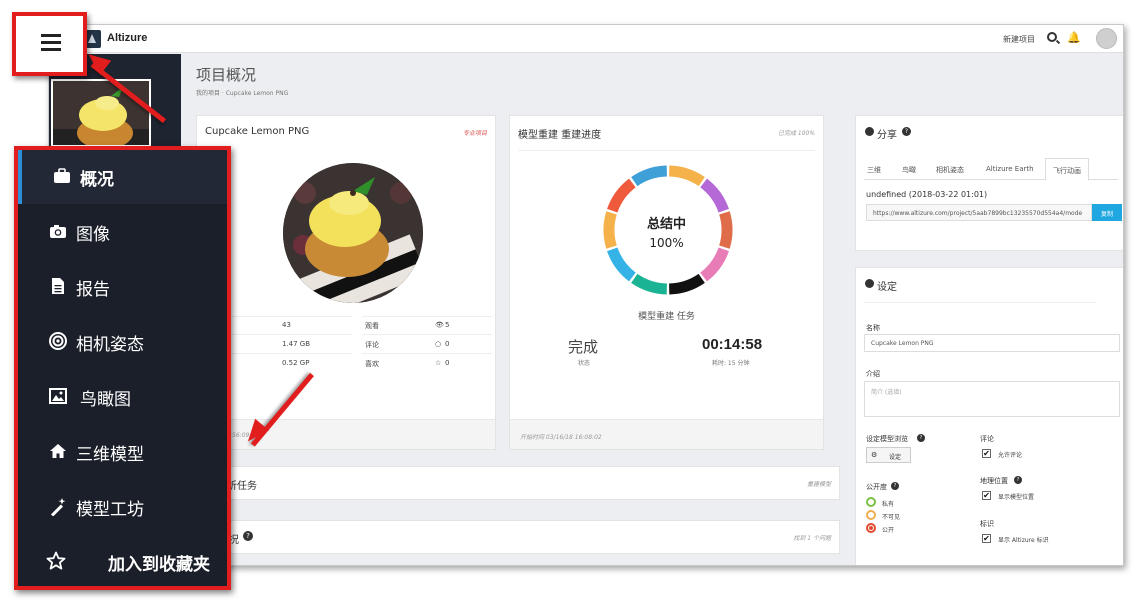 Image resolution: width=1141 pixels, height=600 pixels. I want to click on image-icon, so click(58, 396).